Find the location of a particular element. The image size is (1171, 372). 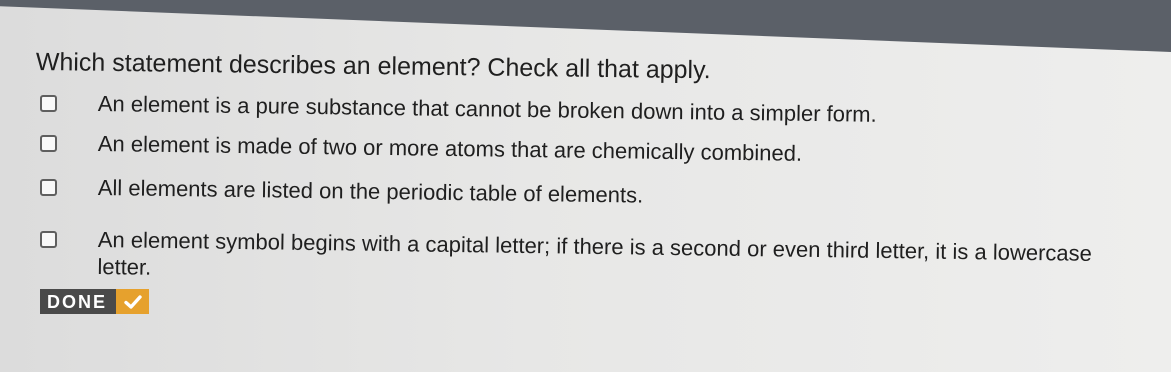

checkmark-icon is located at coordinates (133, 301).